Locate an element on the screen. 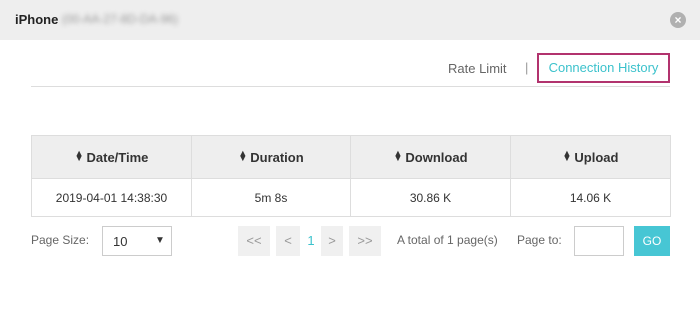 The image size is (700, 328). dialog-header: iPhone (00-AA-27-8D-DA-96) × is located at coordinates (350, 20).